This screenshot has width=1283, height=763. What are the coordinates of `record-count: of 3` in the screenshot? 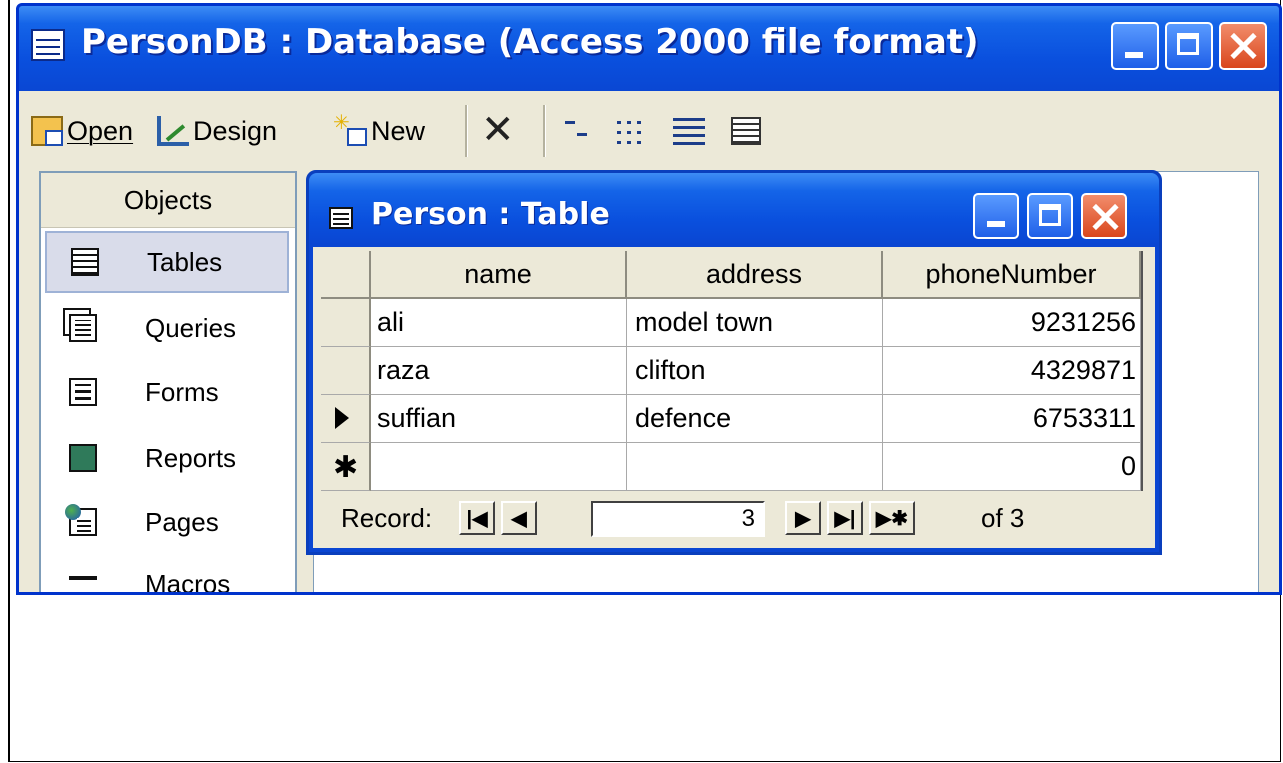 It's located at (1003, 518).